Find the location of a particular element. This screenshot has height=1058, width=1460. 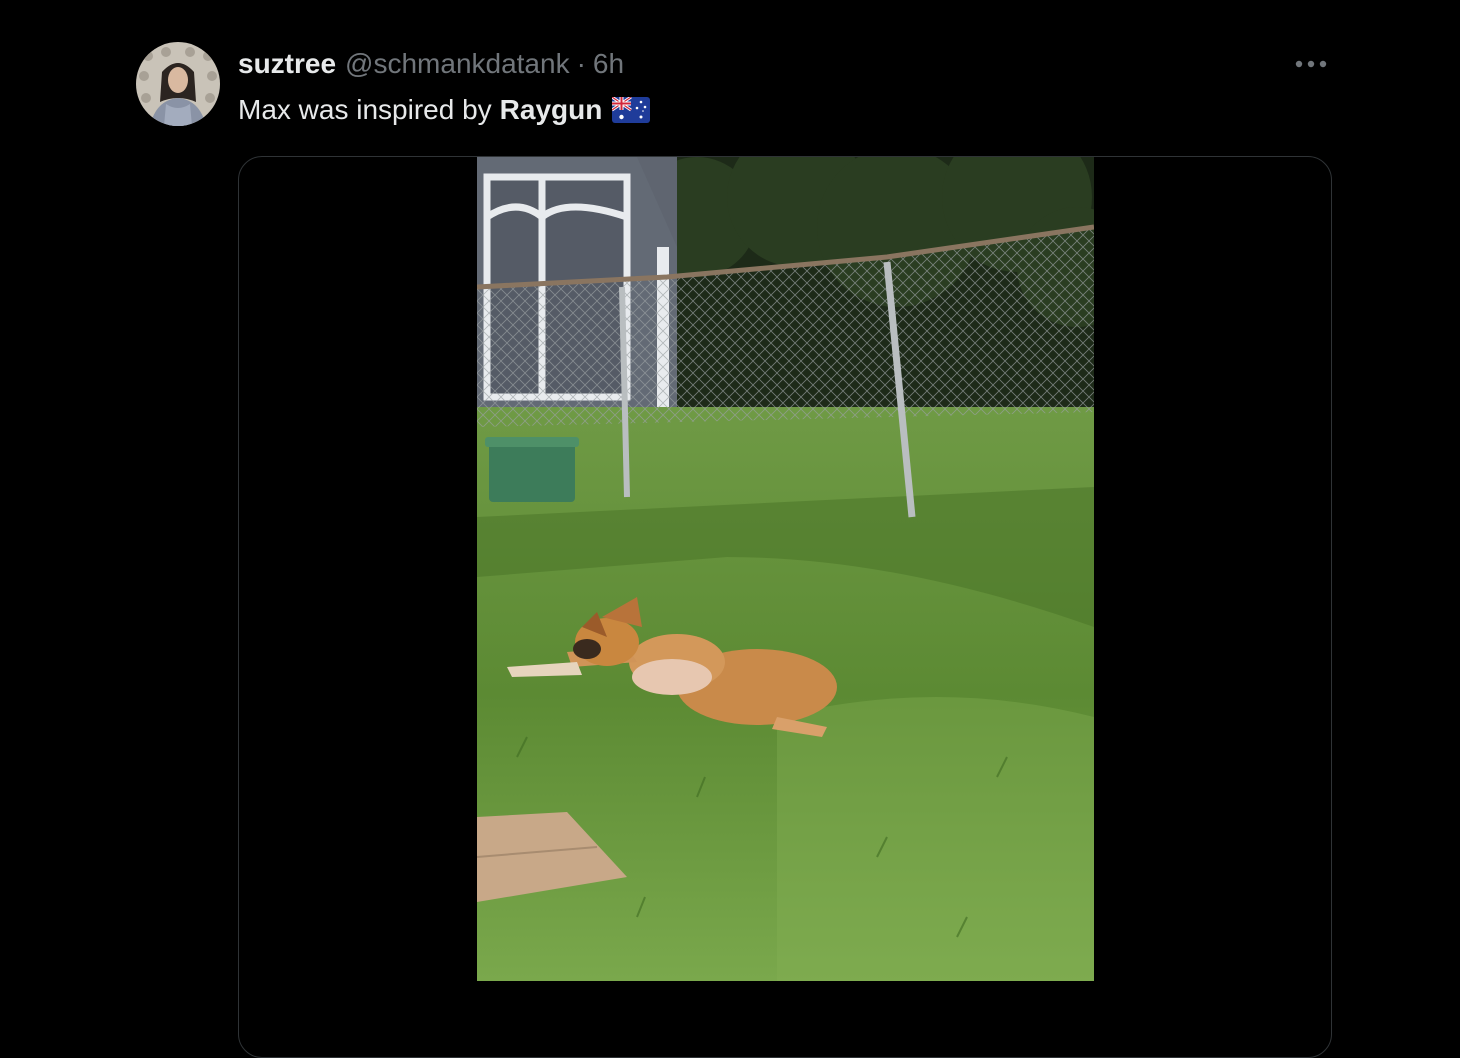

tweet-text-body: Max was inspired by is located at coordinates (365, 109).